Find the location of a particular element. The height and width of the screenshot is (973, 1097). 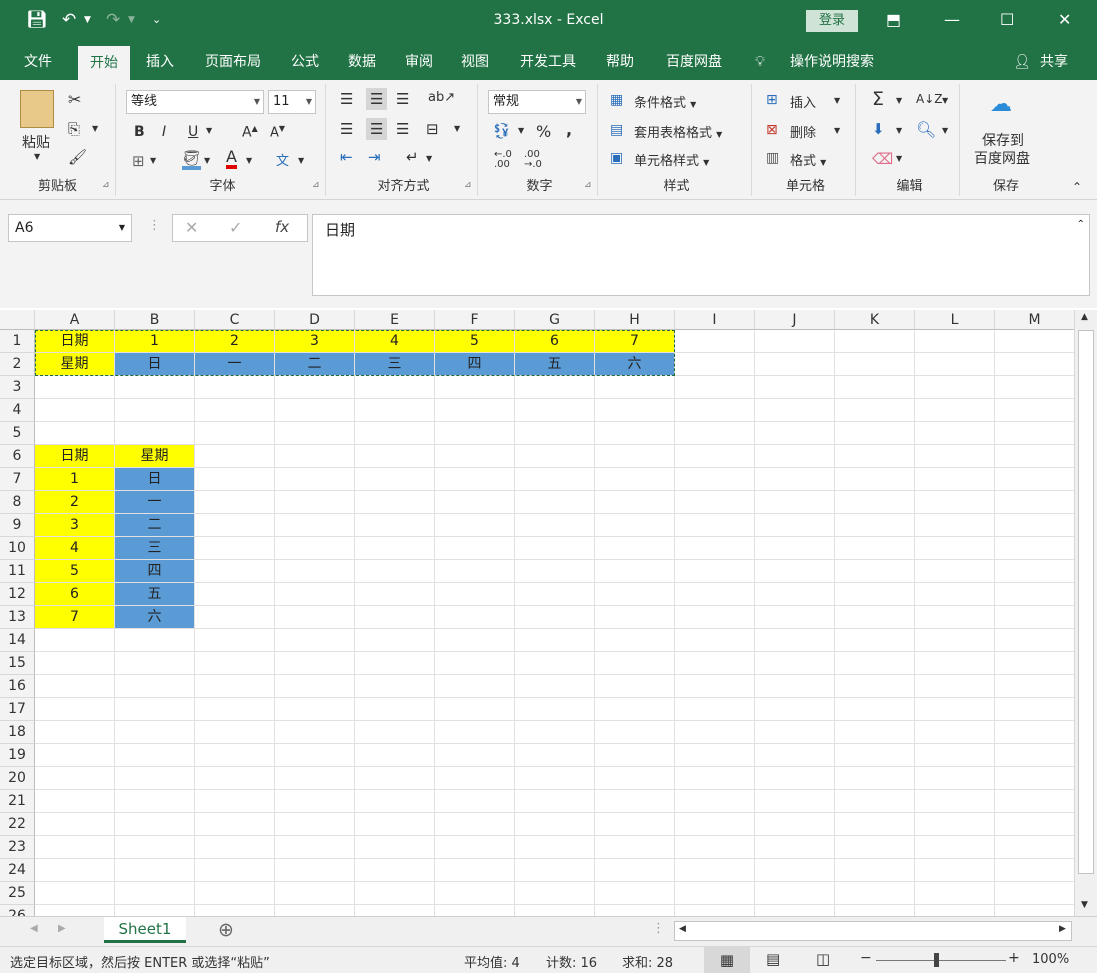

cell-d9 is located at coordinates (315, 525).